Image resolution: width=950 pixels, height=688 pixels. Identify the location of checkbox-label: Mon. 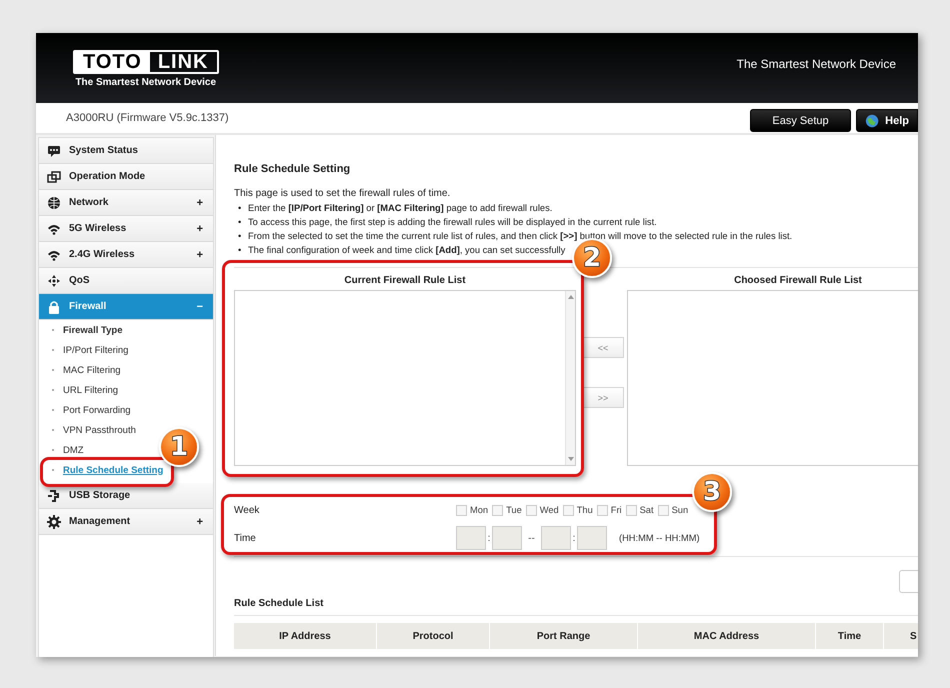
(479, 510).